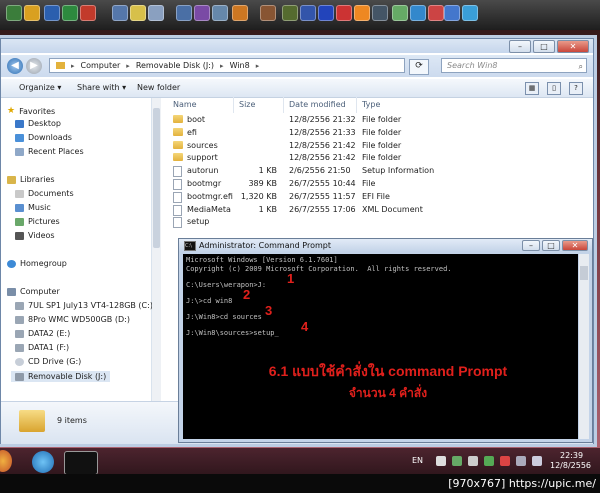 The width and height of the screenshot is (600, 493). What do you see at coordinates (581, 66) in the screenshot?
I see `search-icon: ⌕` at bounding box center [581, 66].